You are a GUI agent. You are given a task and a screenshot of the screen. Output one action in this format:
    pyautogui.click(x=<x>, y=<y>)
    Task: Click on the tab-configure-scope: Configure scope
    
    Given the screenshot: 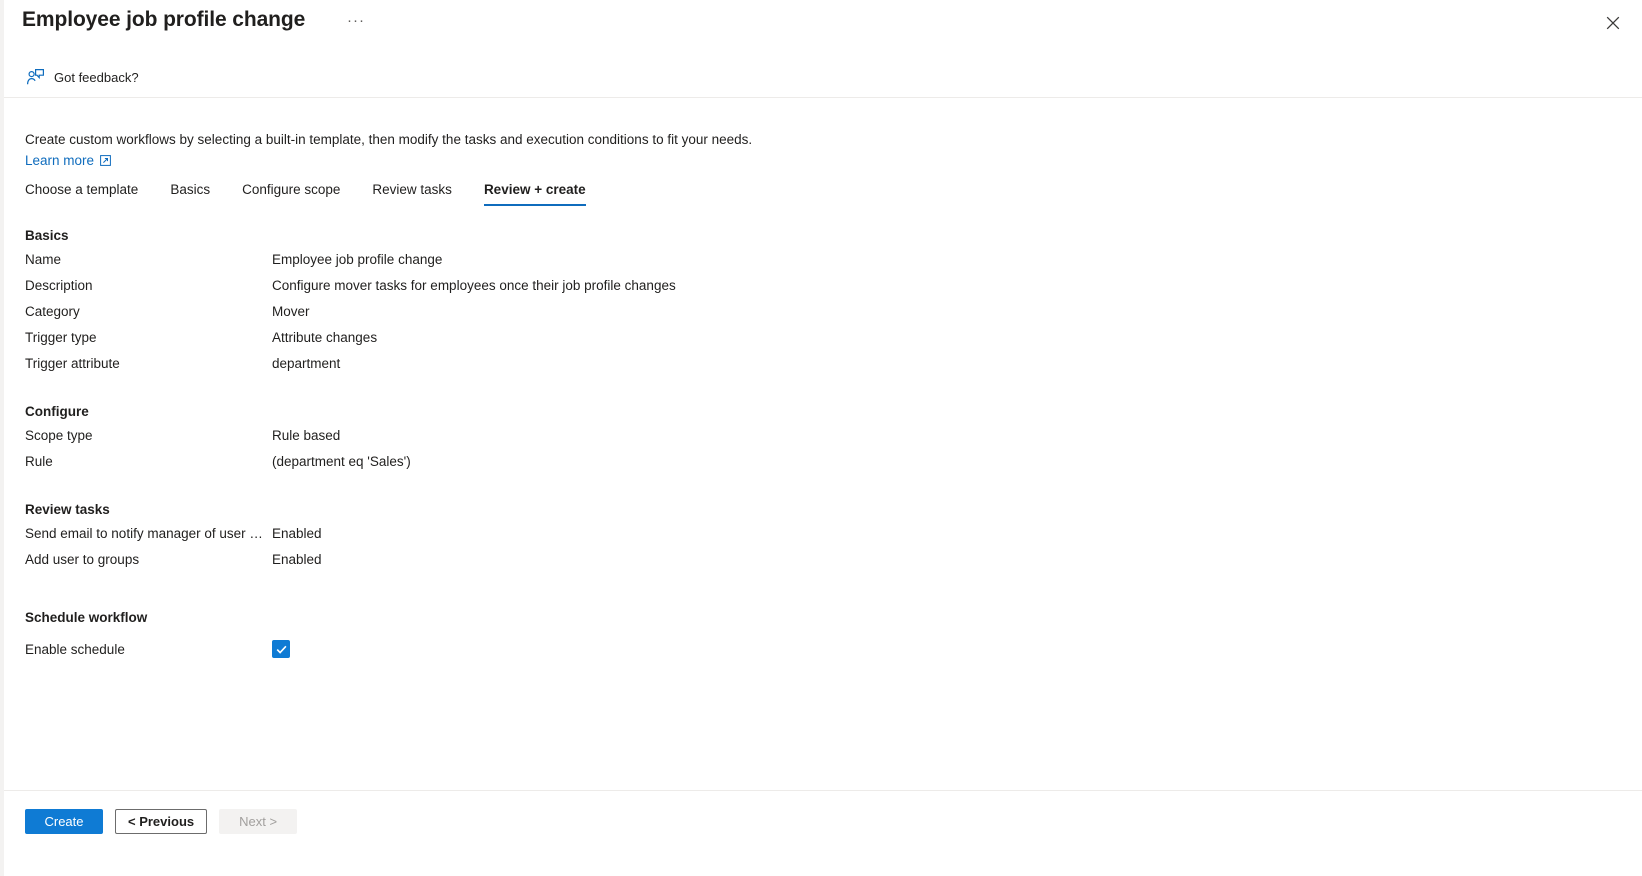 What is the action you would take?
    pyautogui.click(x=291, y=194)
    